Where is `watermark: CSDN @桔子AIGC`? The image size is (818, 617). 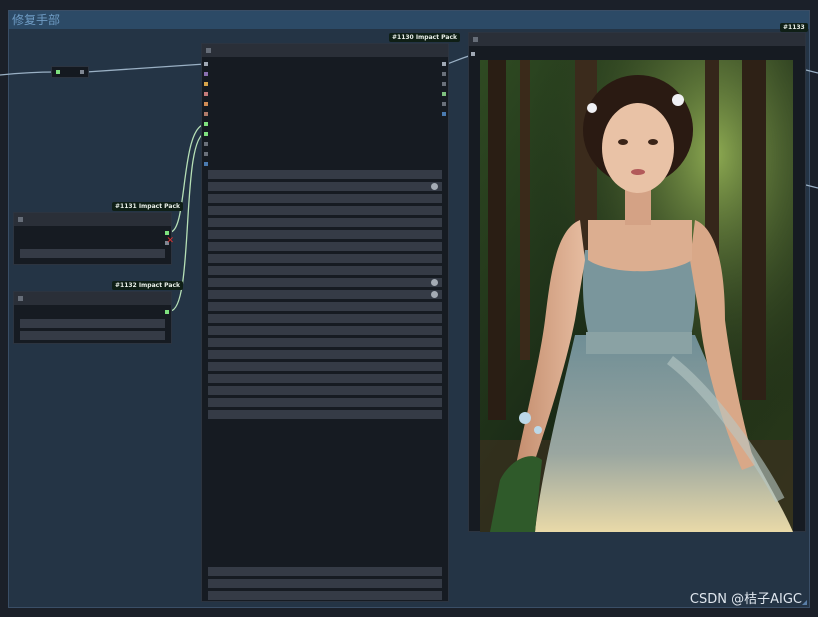
watermark: CSDN @桔子AIGC is located at coordinates (745, 599).